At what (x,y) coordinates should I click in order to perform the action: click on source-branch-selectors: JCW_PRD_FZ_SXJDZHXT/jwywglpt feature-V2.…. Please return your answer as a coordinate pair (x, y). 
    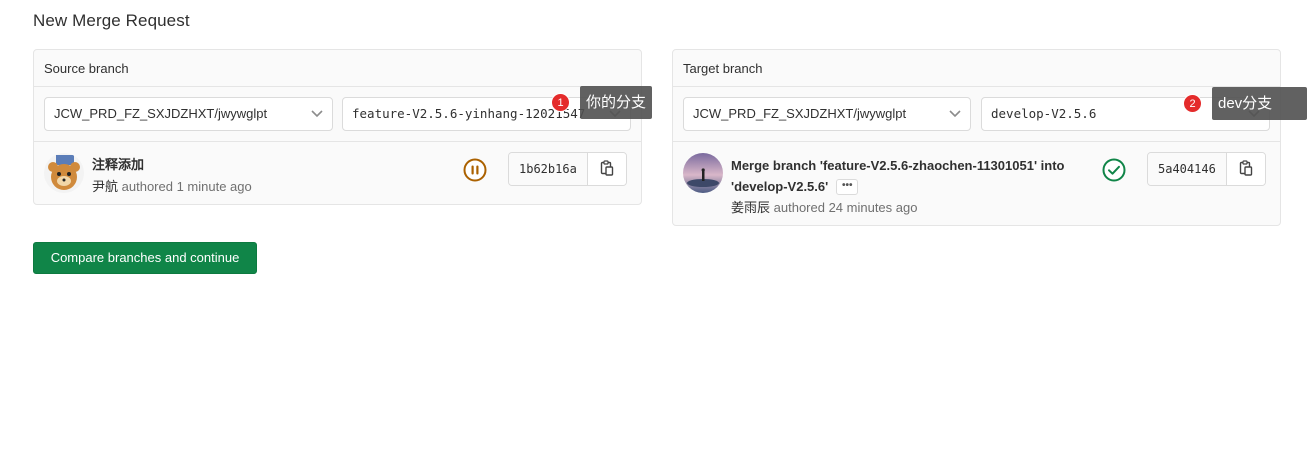
    Looking at the image, I should click on (337, 114).